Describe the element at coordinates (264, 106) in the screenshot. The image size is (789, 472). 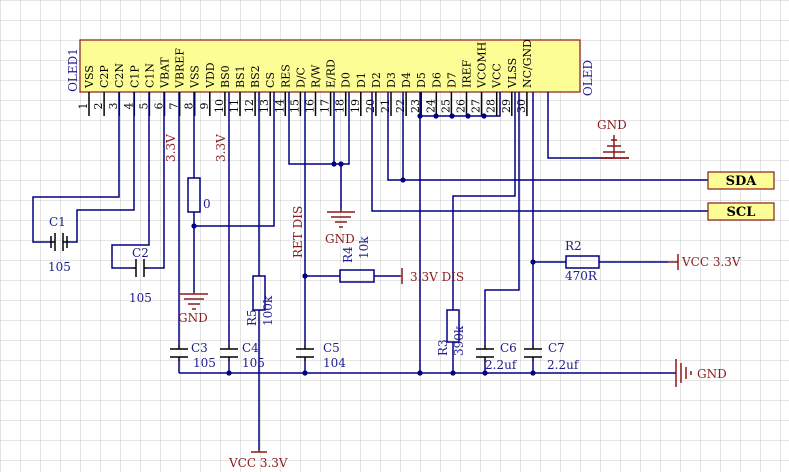
I see `pin-13-number: 13` at that location.